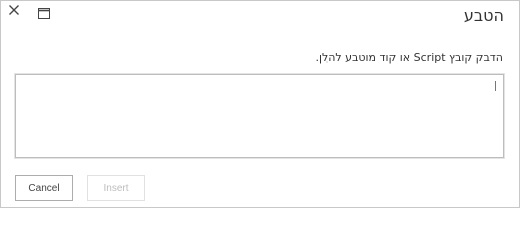 This screenshot has width=520, height=240. I want to click on close-icon, so click(14, 10).